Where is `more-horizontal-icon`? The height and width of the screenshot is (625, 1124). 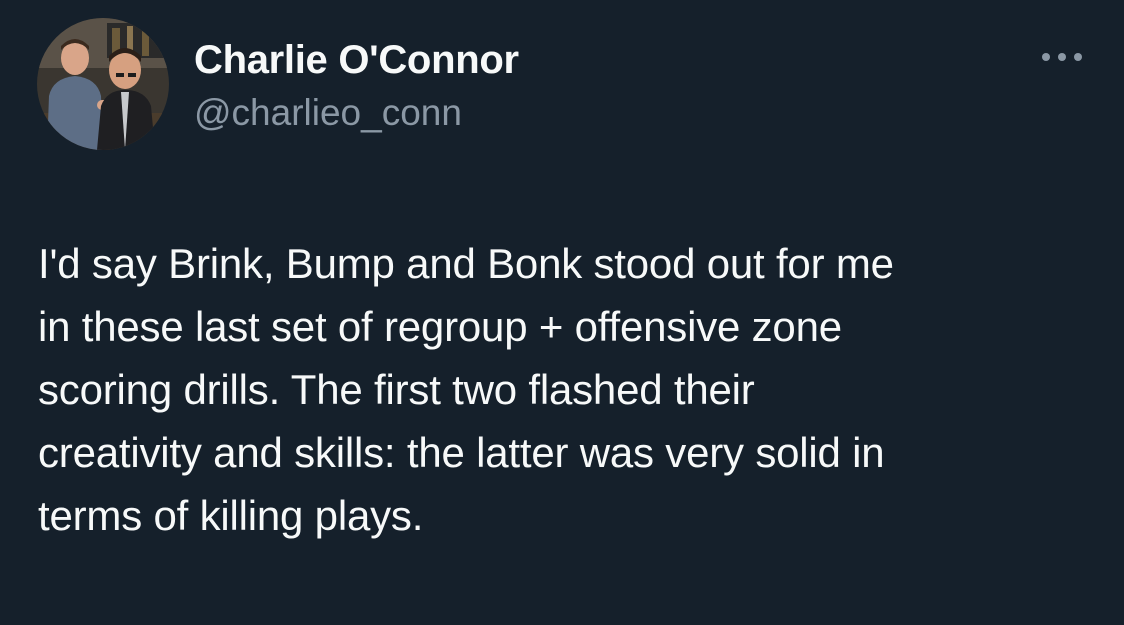 more-horizontal-icon is located at coordinates (1062, 57).